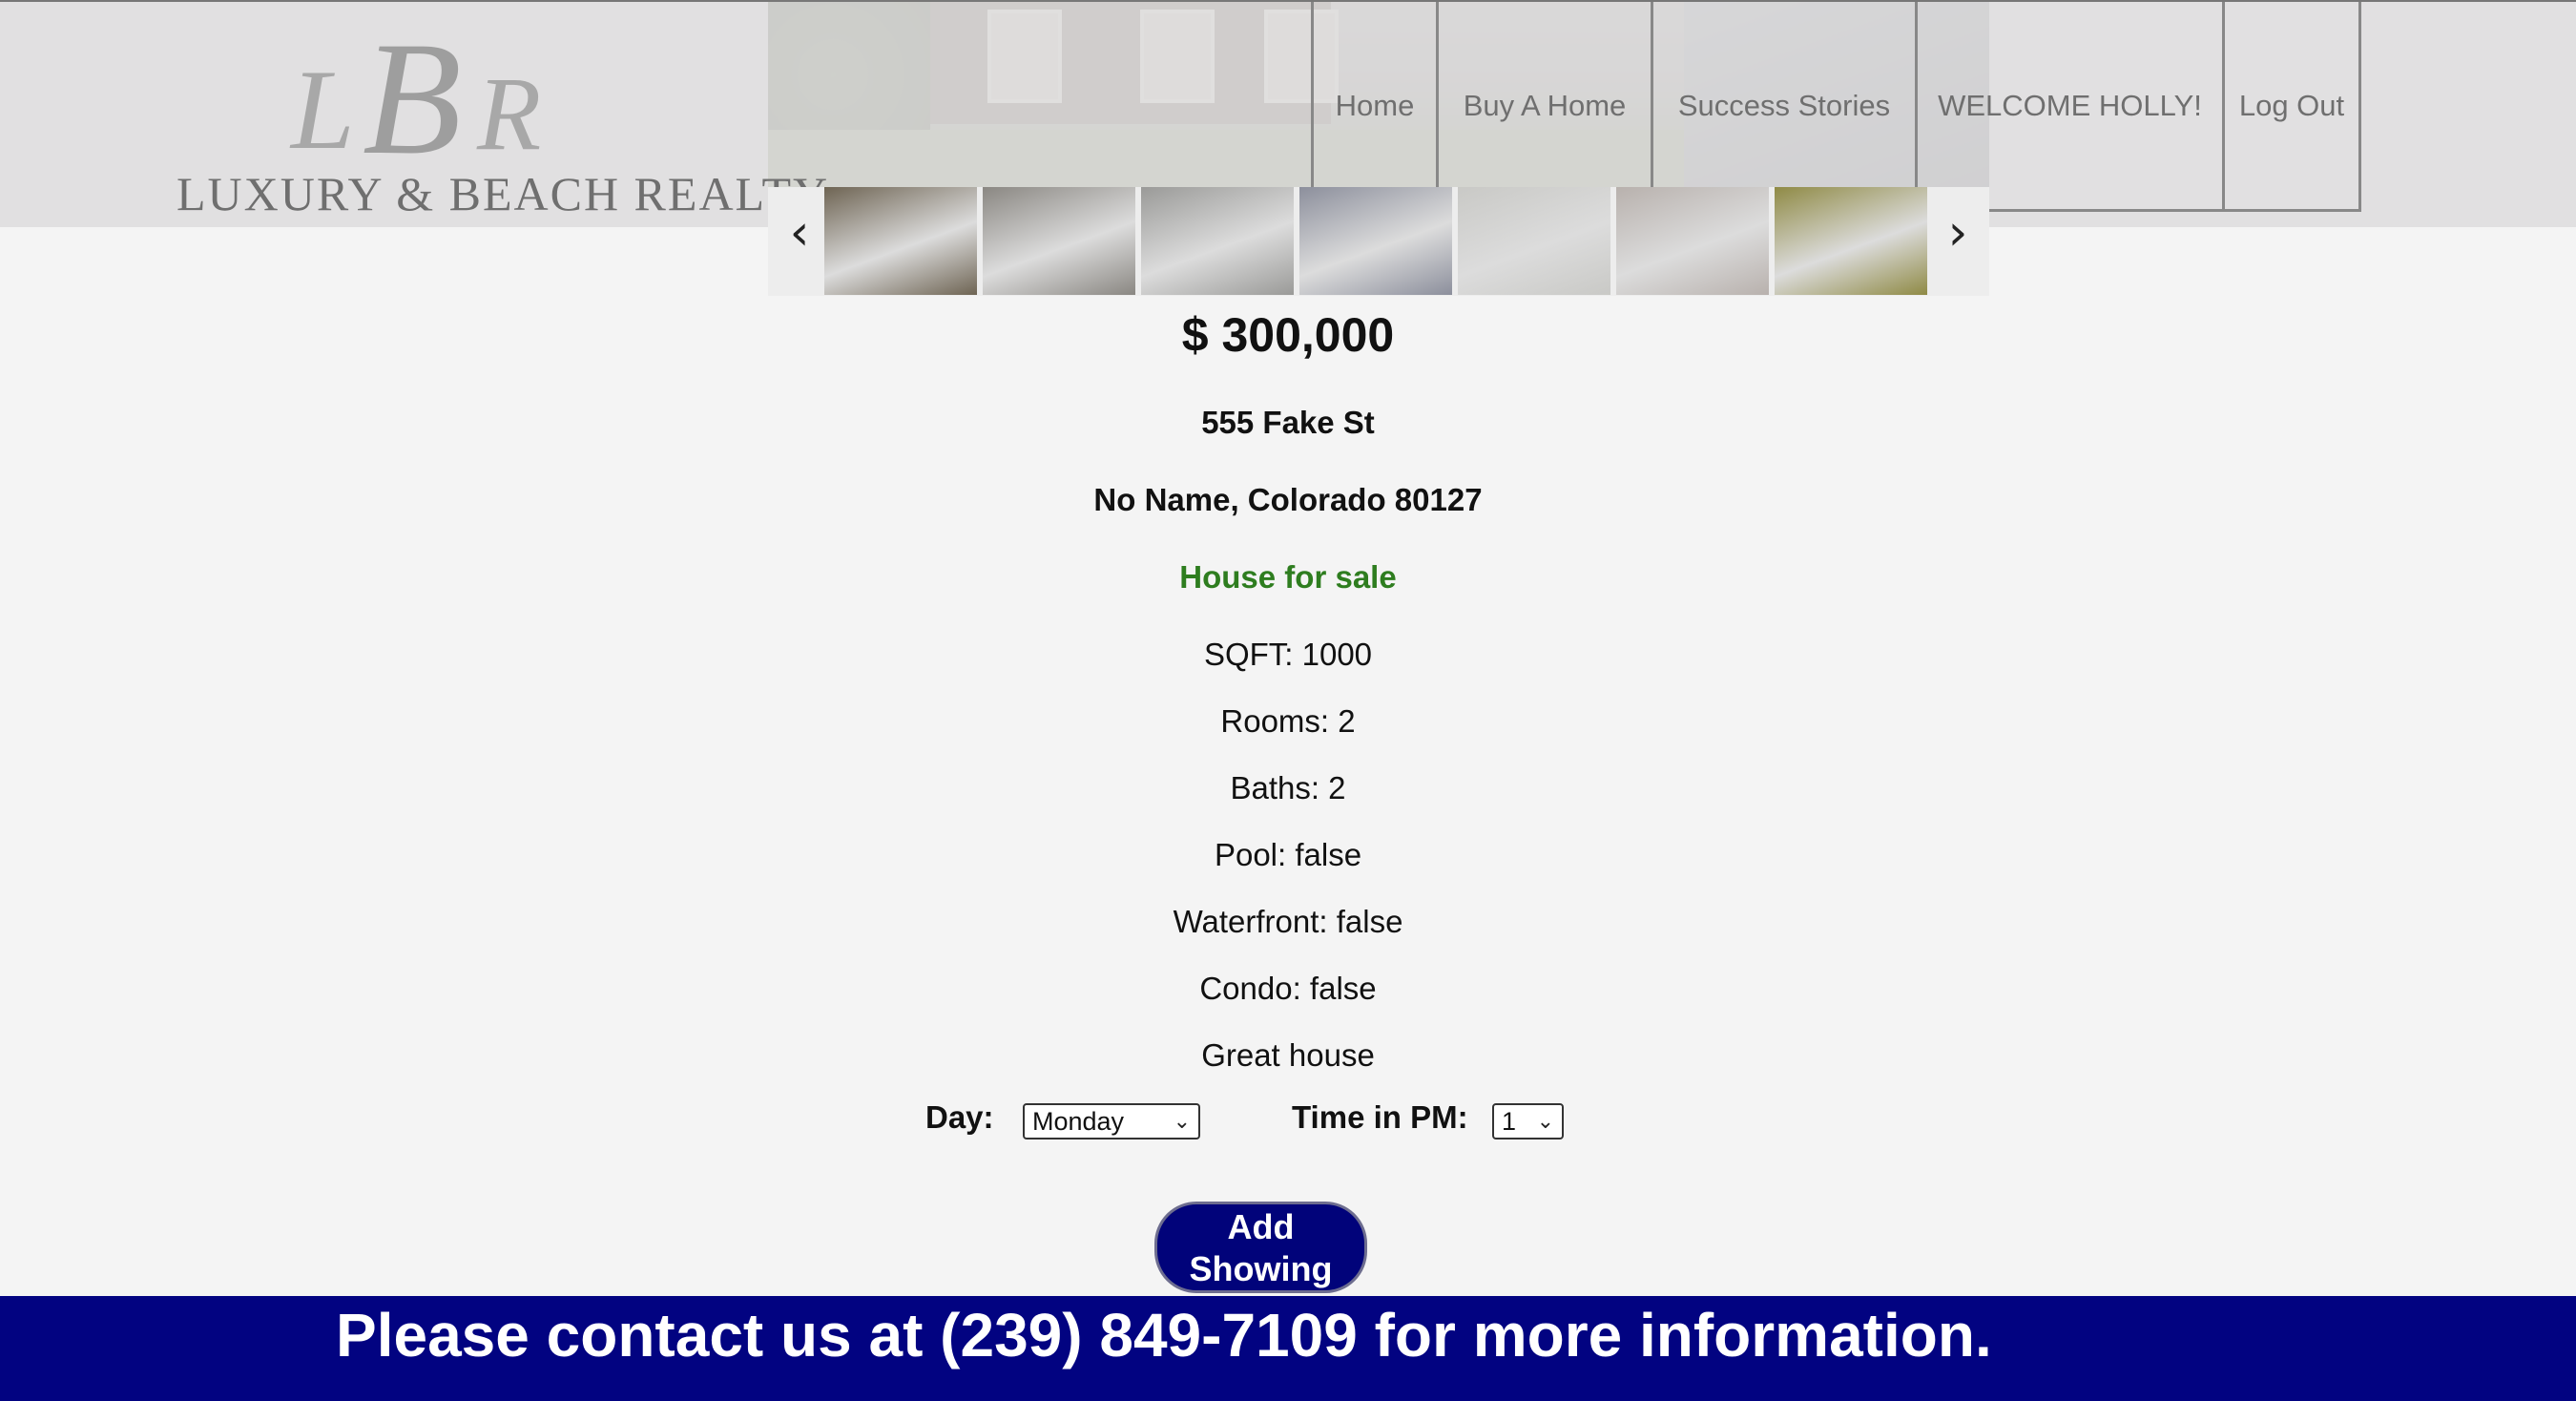 The height and width of the screenshot is (1401, 2576). Describe the element at coordinates (1288, 577) in the screenshot. I see `listing-status: House for sale` at that location.